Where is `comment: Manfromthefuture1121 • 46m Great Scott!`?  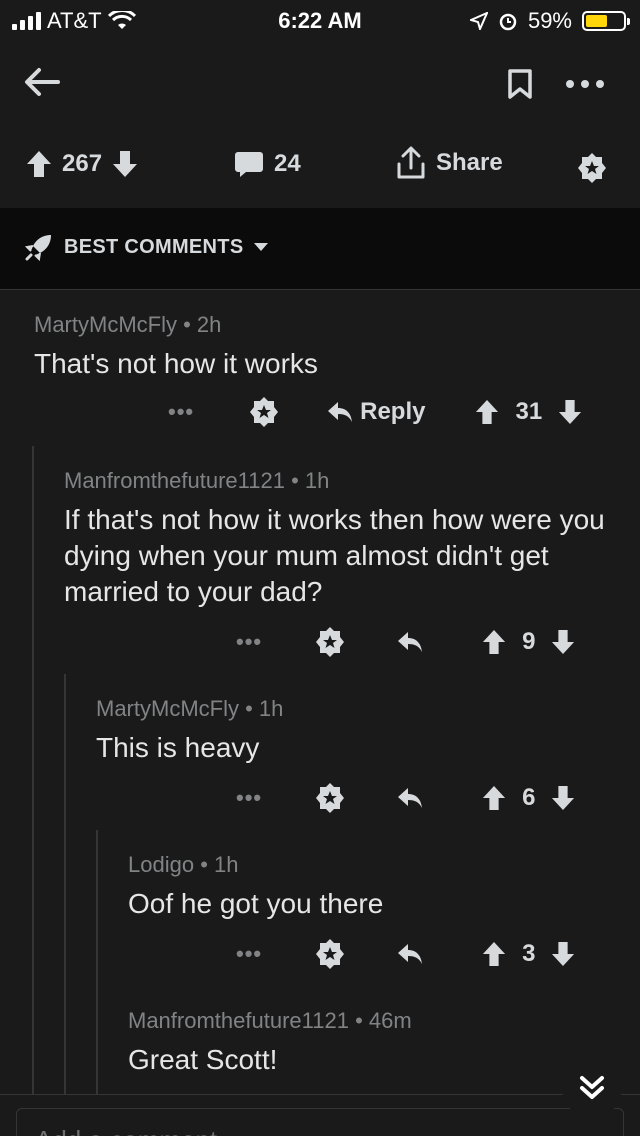
comment: Manfromthefuture1121 • 46m Great Scott! is located at coordinates (348, 1043).